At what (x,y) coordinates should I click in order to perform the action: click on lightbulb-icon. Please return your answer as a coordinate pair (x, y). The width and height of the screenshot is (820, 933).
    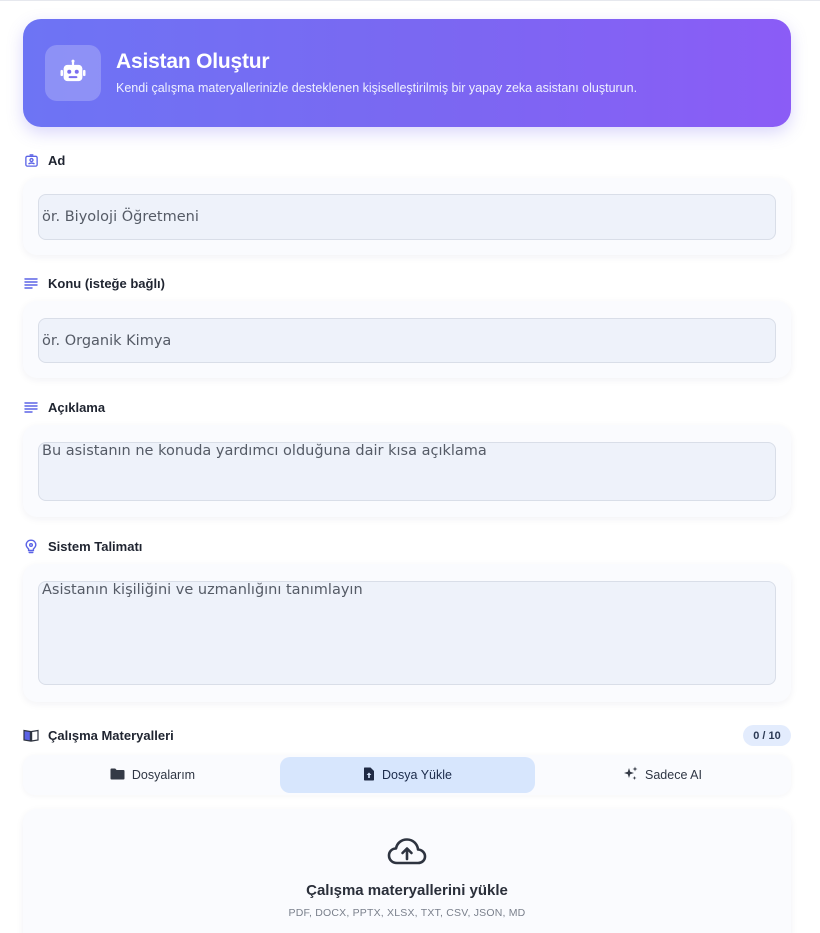
    Looking at the image, I should click on (31, 546).